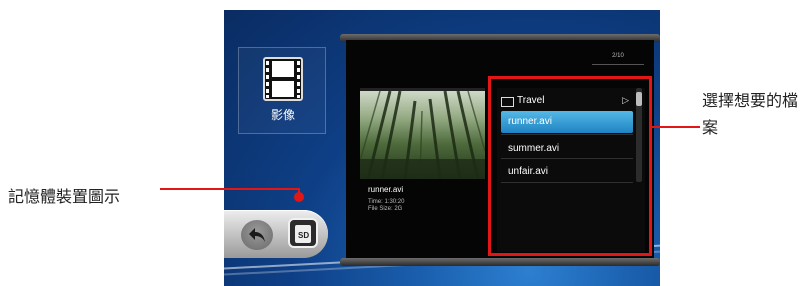 This screenshot has width=812, height=286. Describe the element at coordinates (64, 197) in the screenshot. I see `callout-memory-icon: 記憶體裝置圖示` at that location.